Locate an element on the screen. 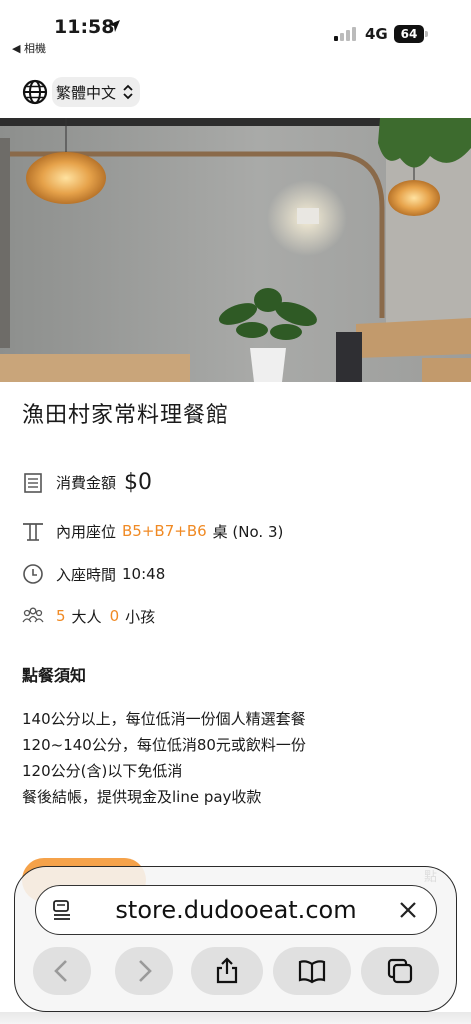 The width and height of the screenshot is (471, 1024). receipt-icon is located at coordinates (33, 482).